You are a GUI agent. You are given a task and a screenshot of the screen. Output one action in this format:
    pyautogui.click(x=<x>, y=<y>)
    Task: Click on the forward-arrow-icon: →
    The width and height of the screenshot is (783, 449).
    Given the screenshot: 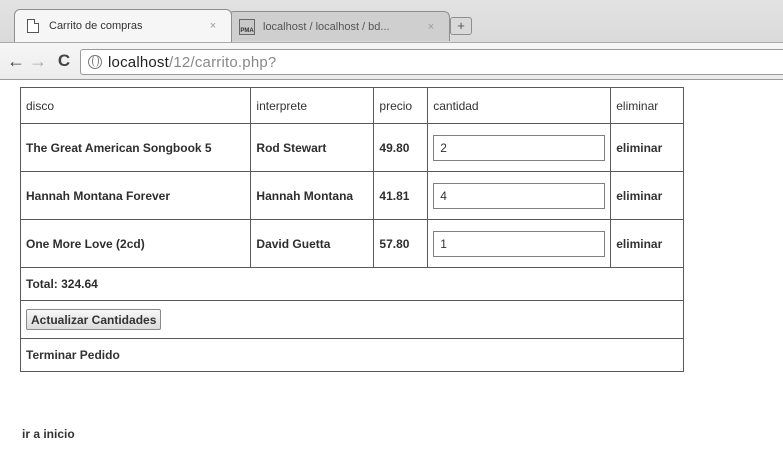 What is the action you would take?
    pyautogui.click(x=38, y=61)
    